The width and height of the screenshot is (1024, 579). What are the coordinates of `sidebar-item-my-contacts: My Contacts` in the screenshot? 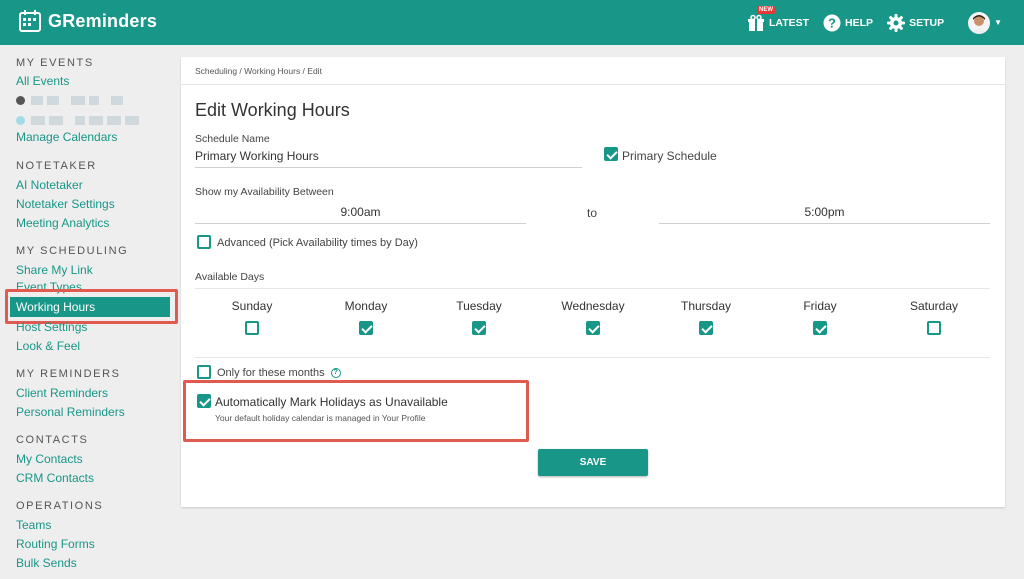 It's located at (49, 459).